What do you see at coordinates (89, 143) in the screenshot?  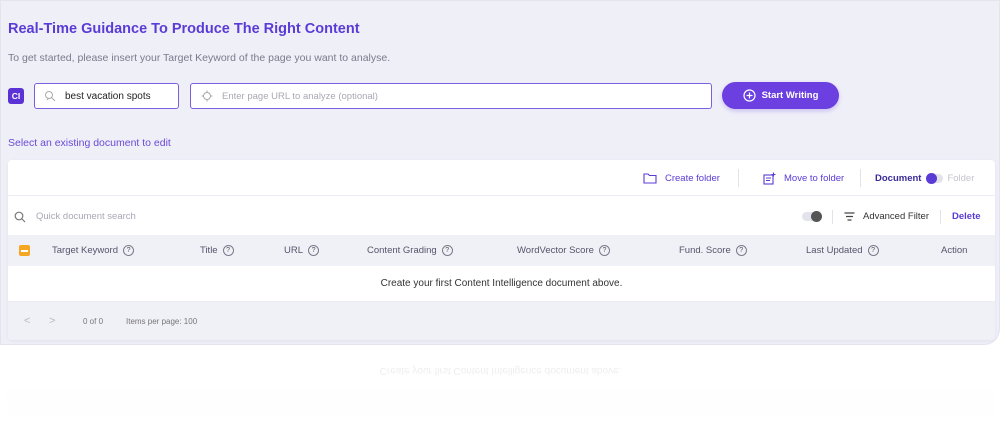 I see `select-existing-link: Select an existing document to edit` at bounding box center [89, 143].